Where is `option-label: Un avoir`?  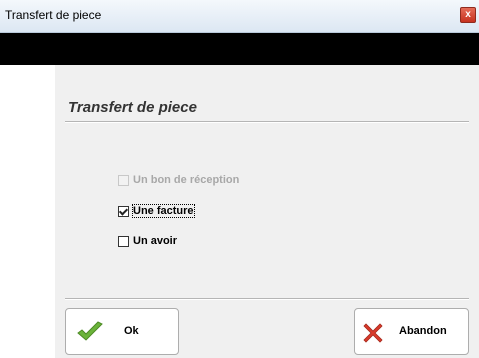
option-label: Un avoir is located at coordinates (155, 241).